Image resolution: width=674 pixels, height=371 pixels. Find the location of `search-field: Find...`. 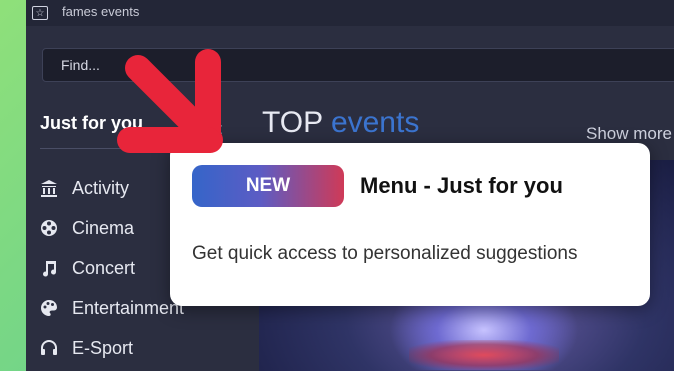

search-field: Find... is located at coordinates (358, 65).